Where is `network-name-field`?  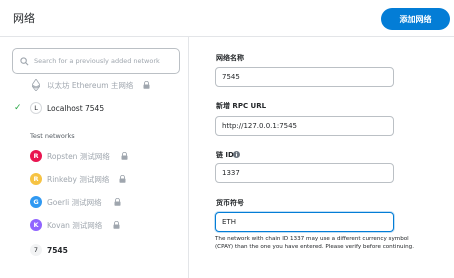
network-name-field is located at coordinates (304, 77).